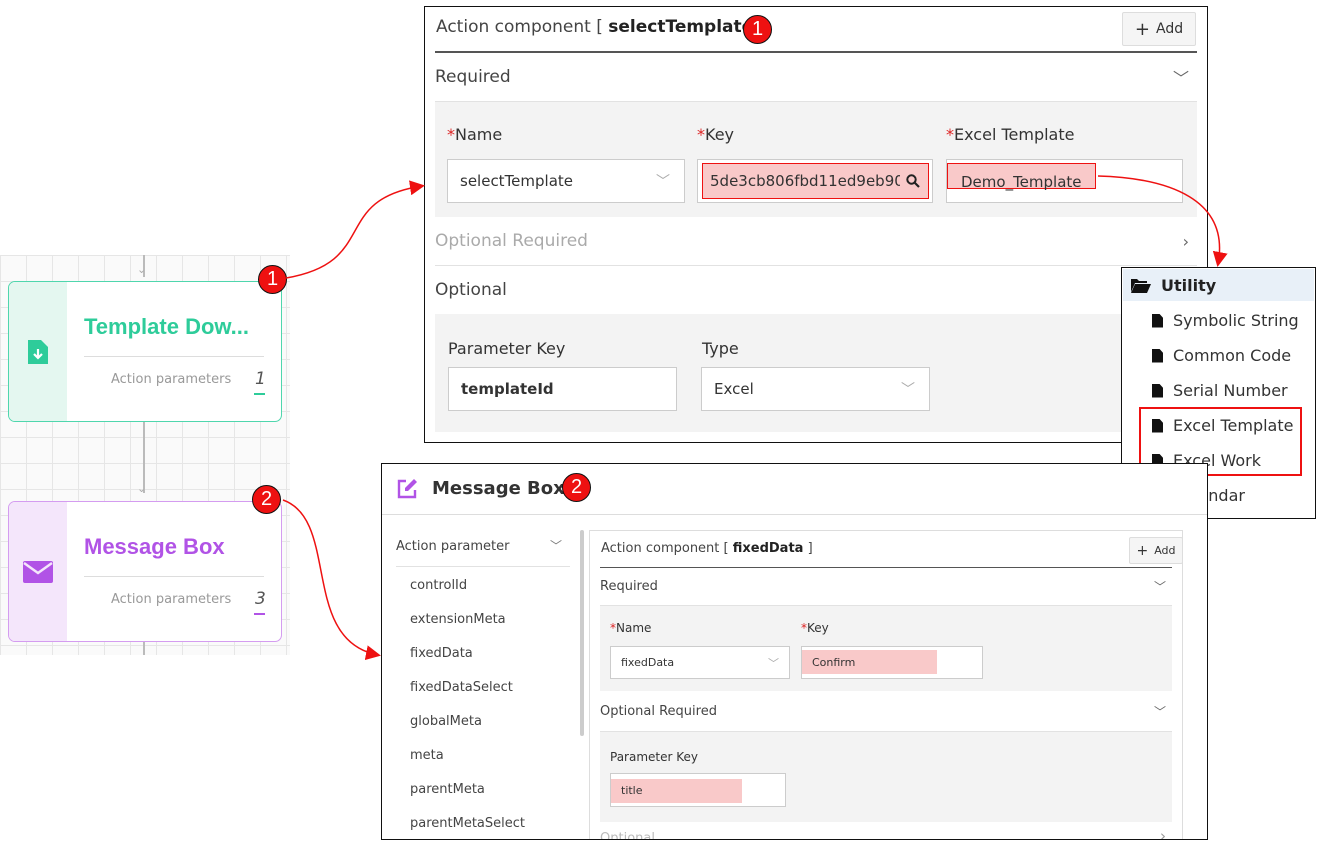 The image size is (1317, 841). I want to click on tree-item-serial-number: Serial Number, so click(1220, 390).